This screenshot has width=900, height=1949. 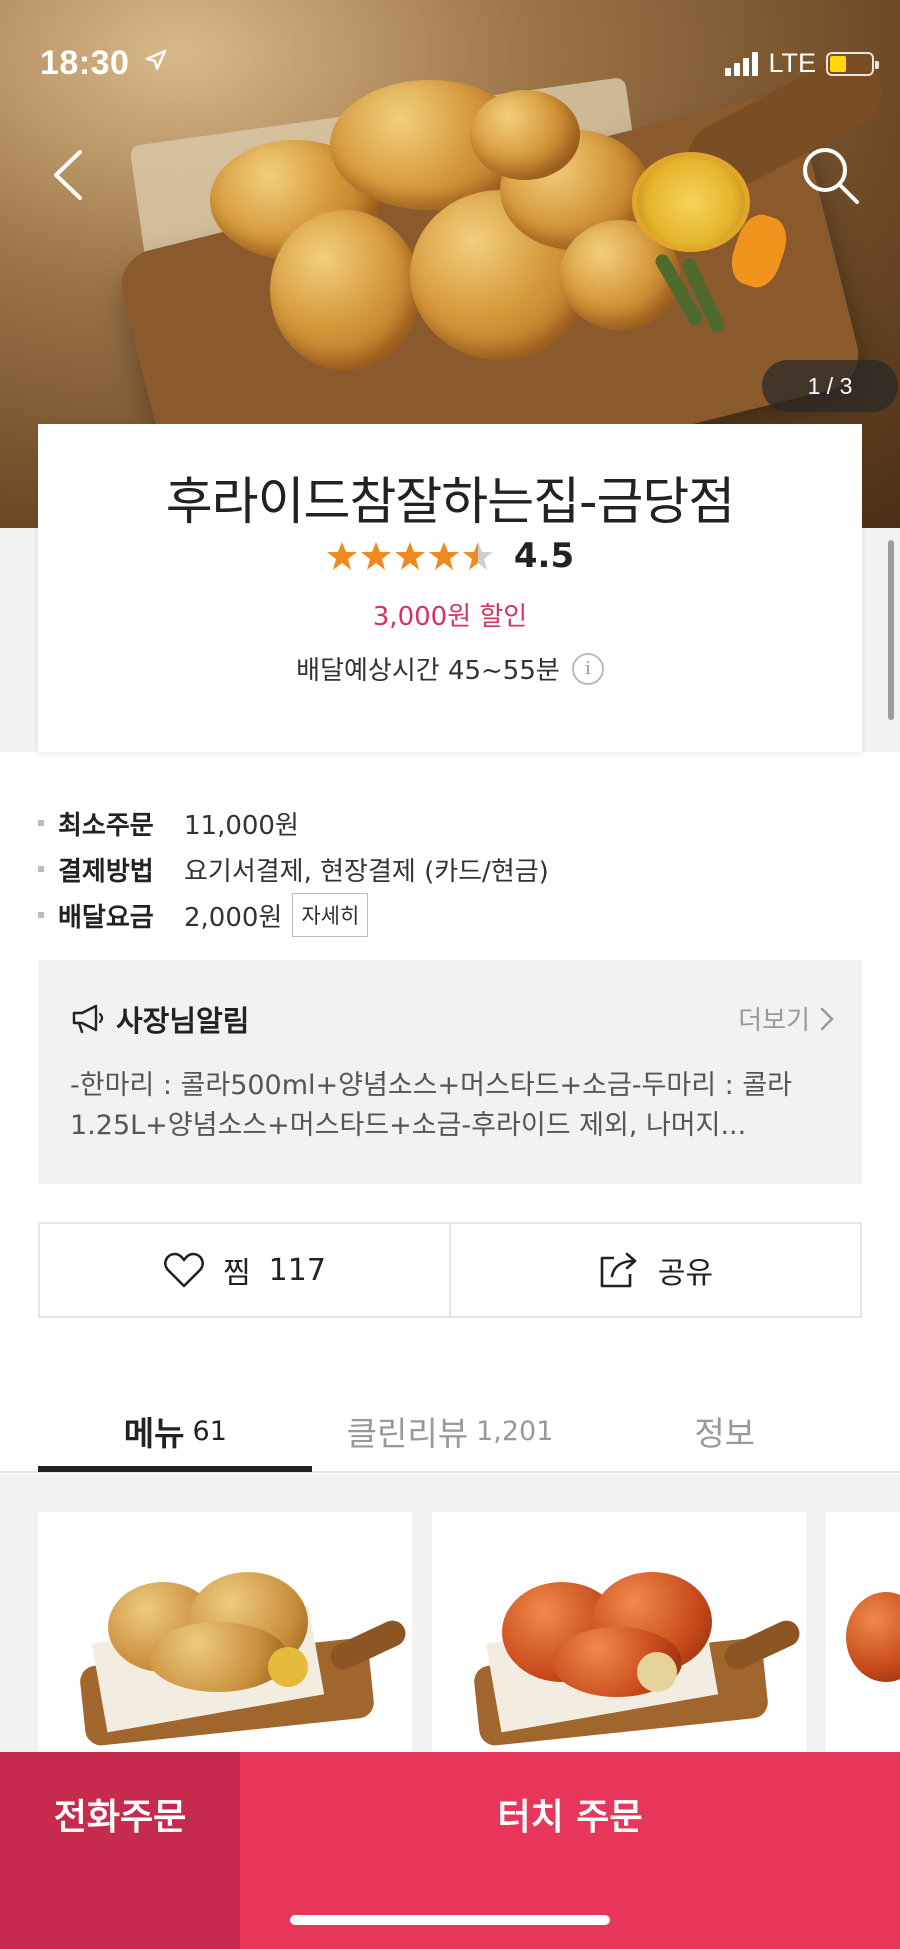 I want to click on tab-count: 61, so click(x=209, y=1431).